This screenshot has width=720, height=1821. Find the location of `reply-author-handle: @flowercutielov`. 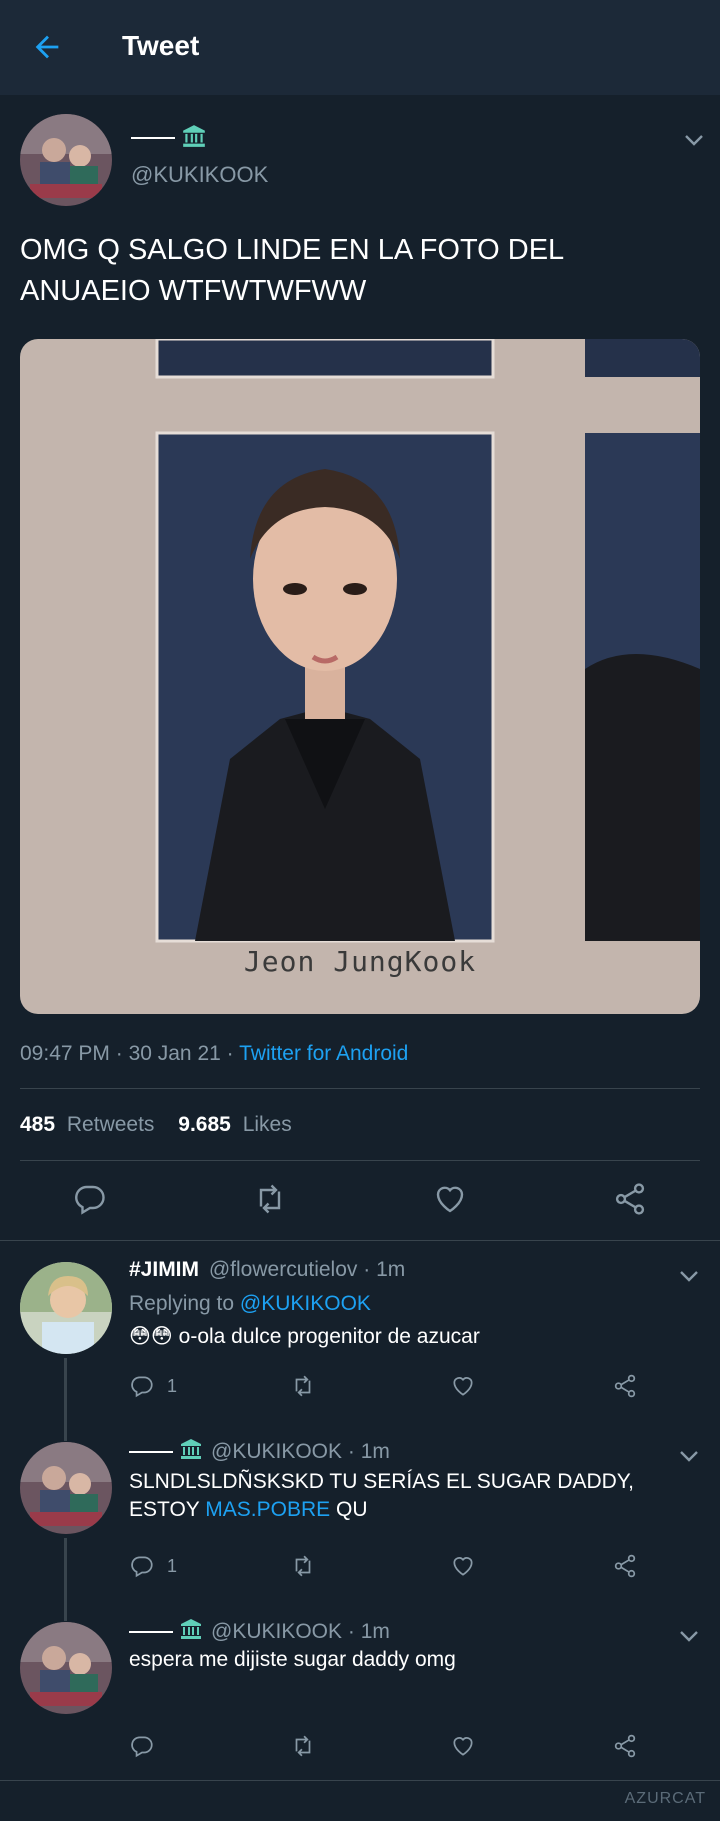

reply-author-handle: @flowercutielov is located at coordinates (283, 1269).